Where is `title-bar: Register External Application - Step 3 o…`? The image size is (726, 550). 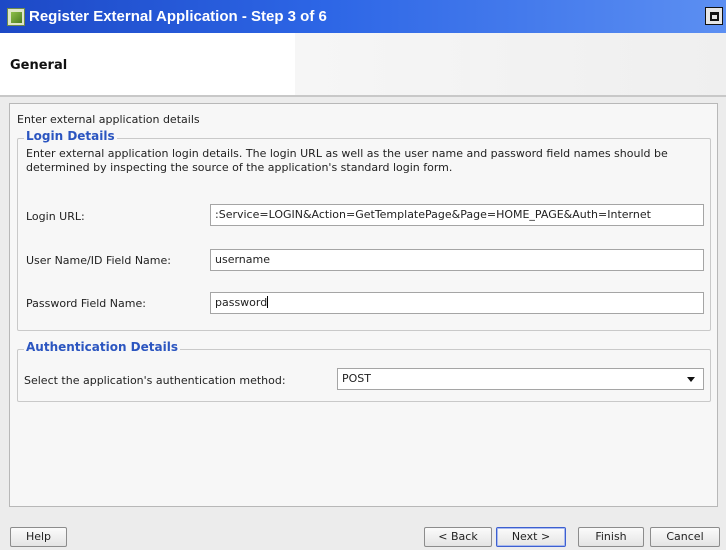 title-bar: Register External Application - Step 3 o… is located at coordinates (363, 16).